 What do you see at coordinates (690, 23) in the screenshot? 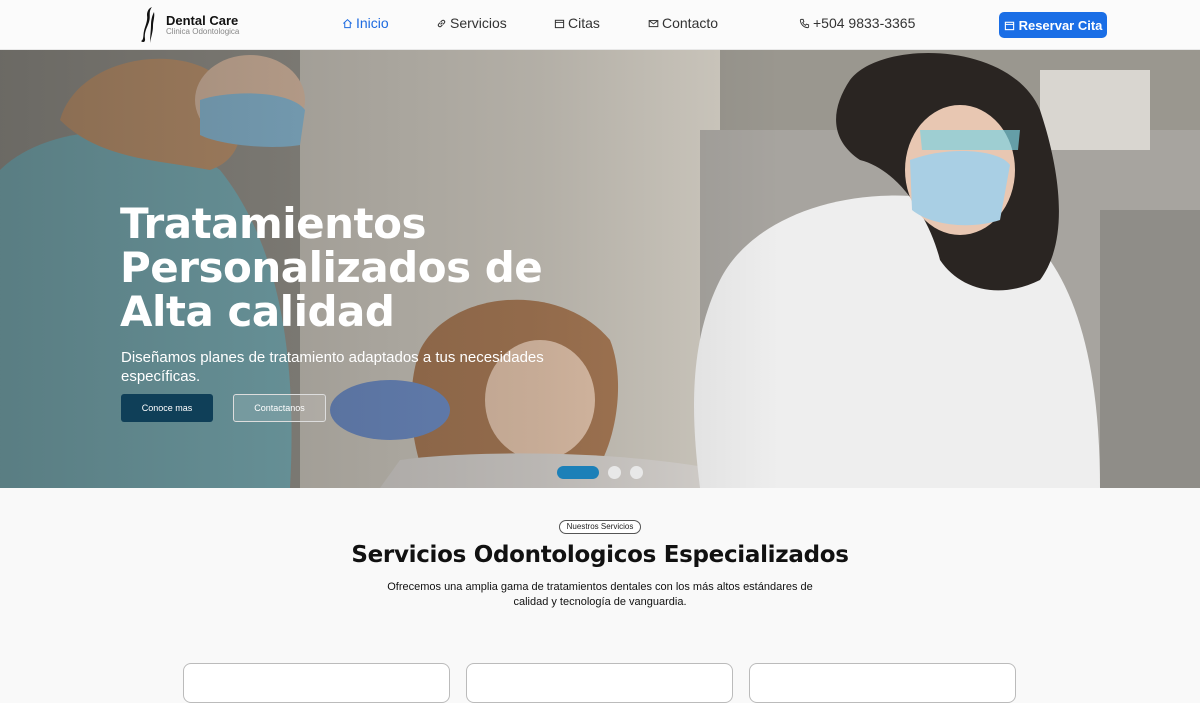
I see `nav-item-label: Contacto` at bounding box center [690, 23].